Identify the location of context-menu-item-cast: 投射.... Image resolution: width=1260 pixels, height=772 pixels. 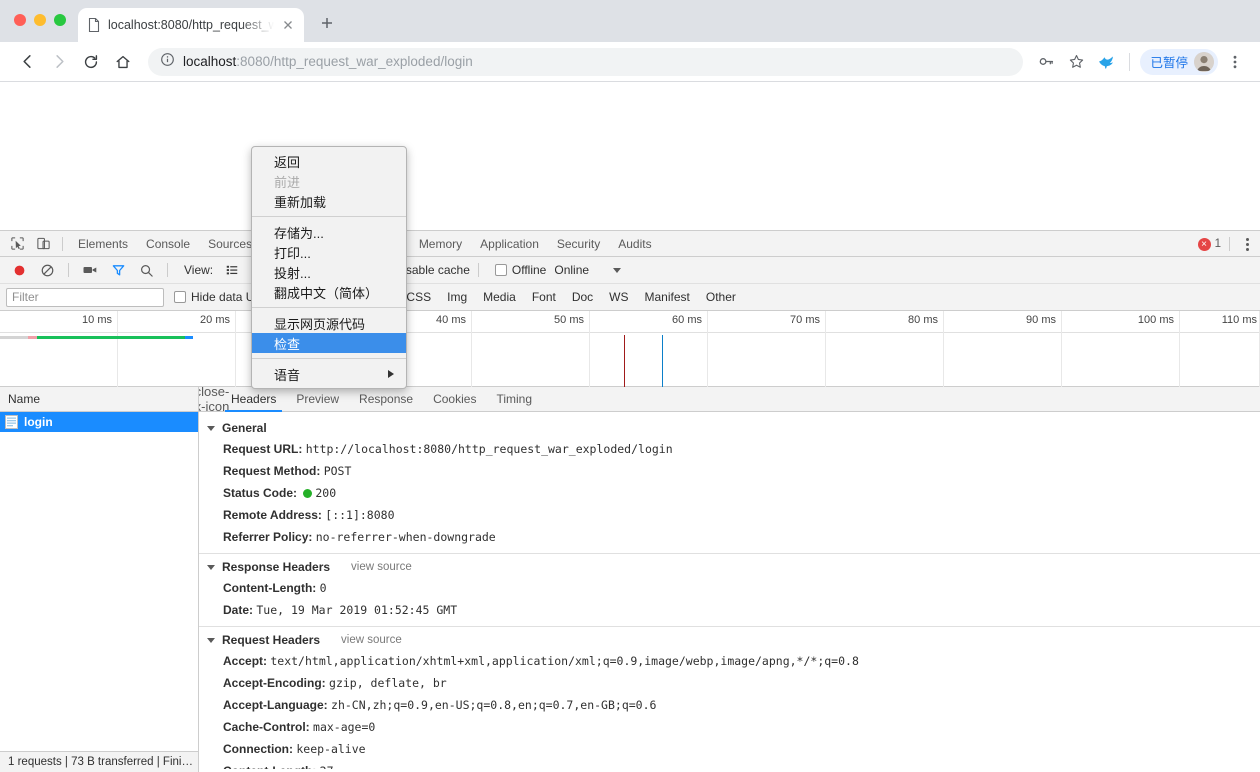
(329, 272).